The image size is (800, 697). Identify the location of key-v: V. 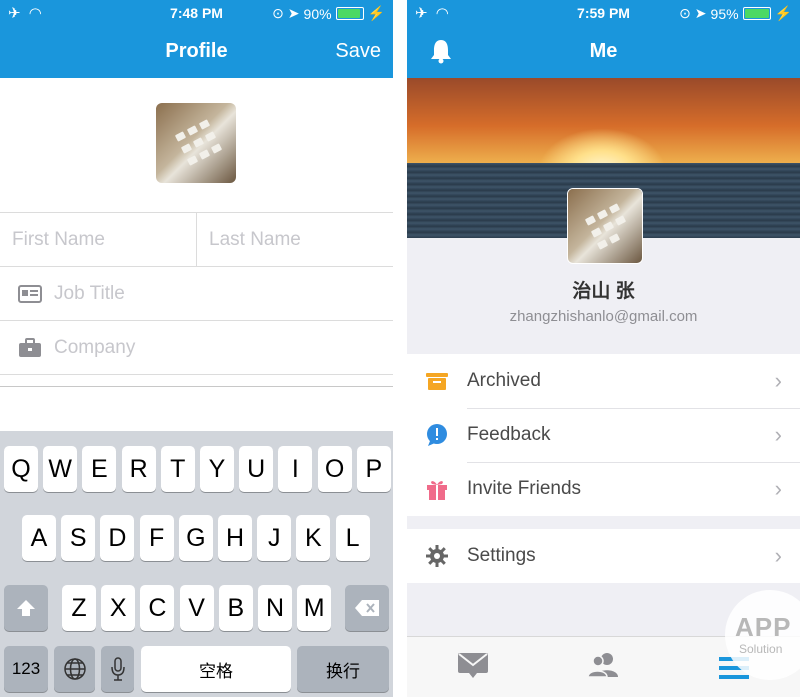
(196, 608).